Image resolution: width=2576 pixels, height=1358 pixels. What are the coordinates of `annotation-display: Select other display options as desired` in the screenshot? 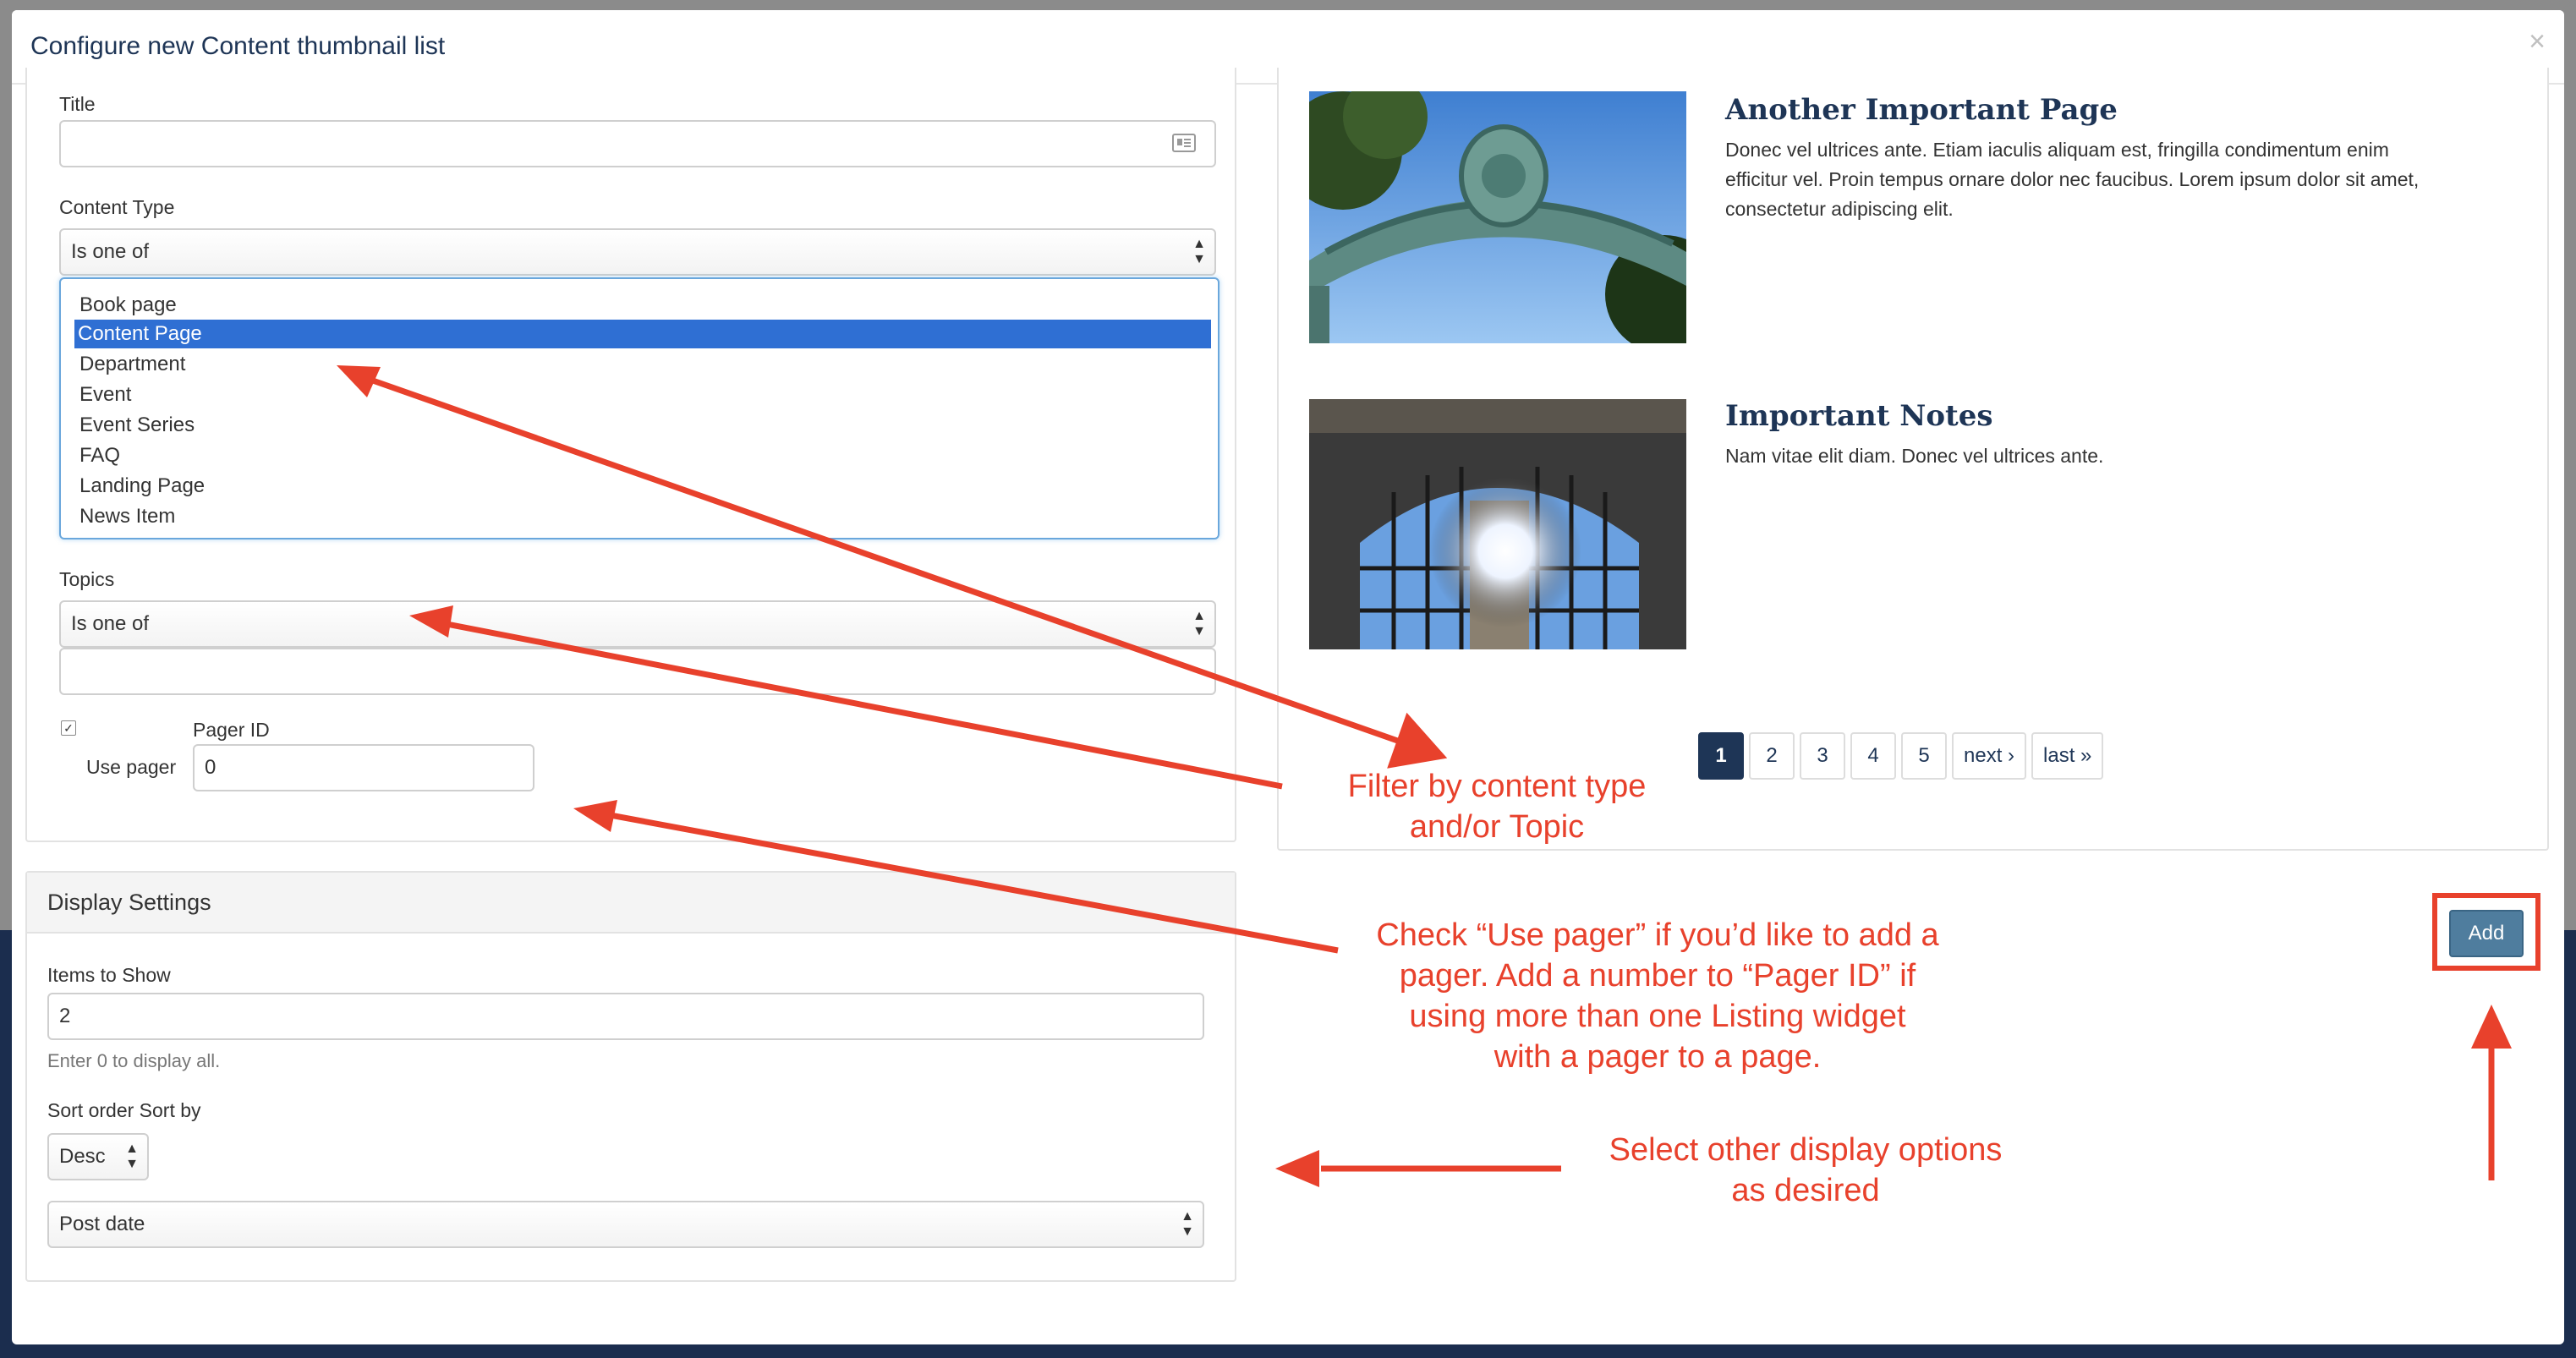 It's located at (1805, 1170).